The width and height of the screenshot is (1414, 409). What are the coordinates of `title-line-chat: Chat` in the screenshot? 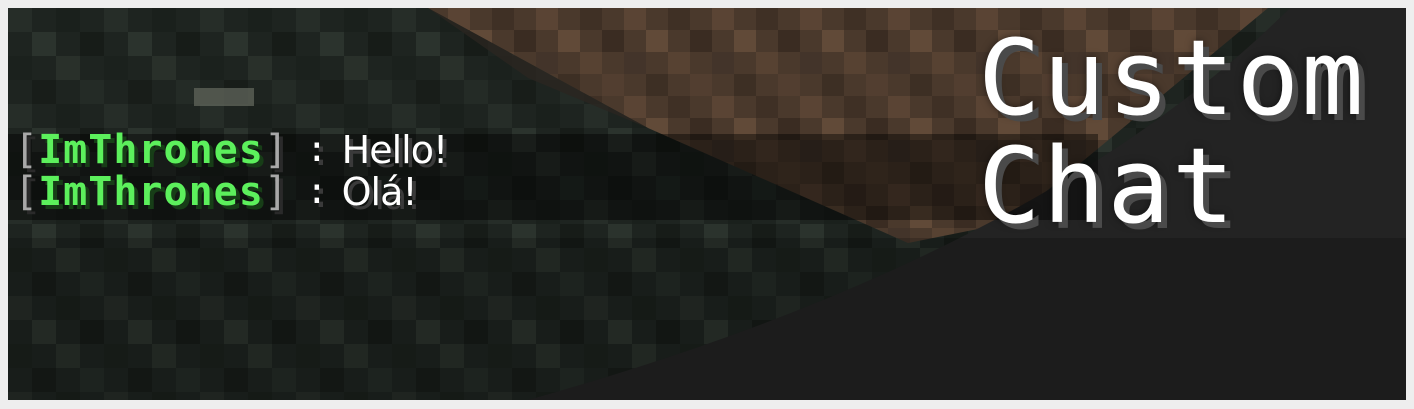 It's located at (1107, 186).